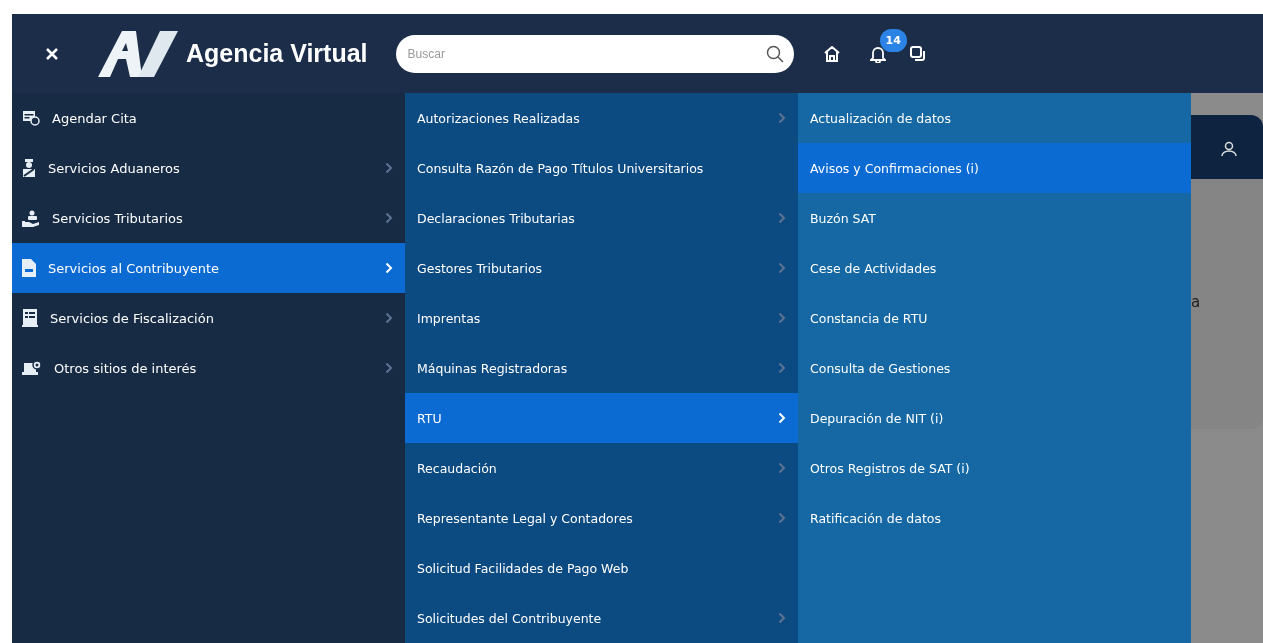 Image resolution: width=1263 pixels, height=643 pixels. Describe the element at coordinates (31, 218) in the screenshot. I see `hand-coin-icon` at that location.